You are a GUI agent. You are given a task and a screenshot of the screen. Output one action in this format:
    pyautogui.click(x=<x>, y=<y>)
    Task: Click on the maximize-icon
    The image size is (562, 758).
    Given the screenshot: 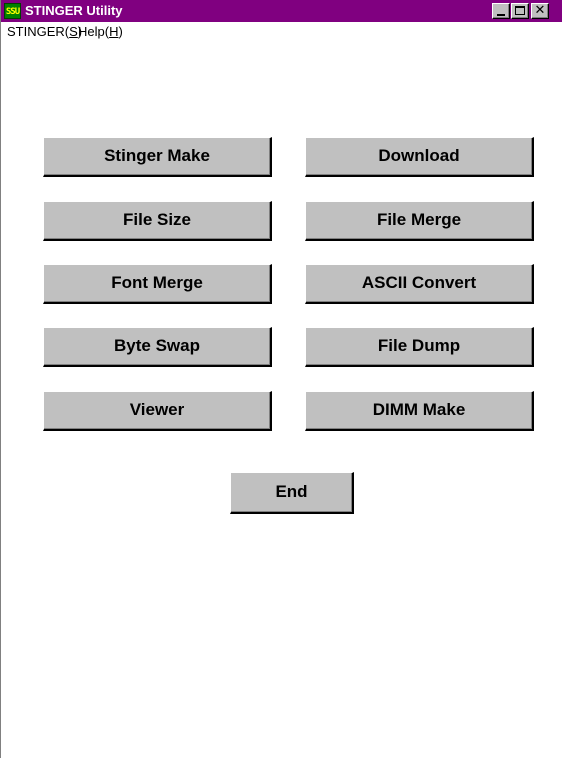 What is the action you would take?
    pyautogui.click(x=520, y=10)
    